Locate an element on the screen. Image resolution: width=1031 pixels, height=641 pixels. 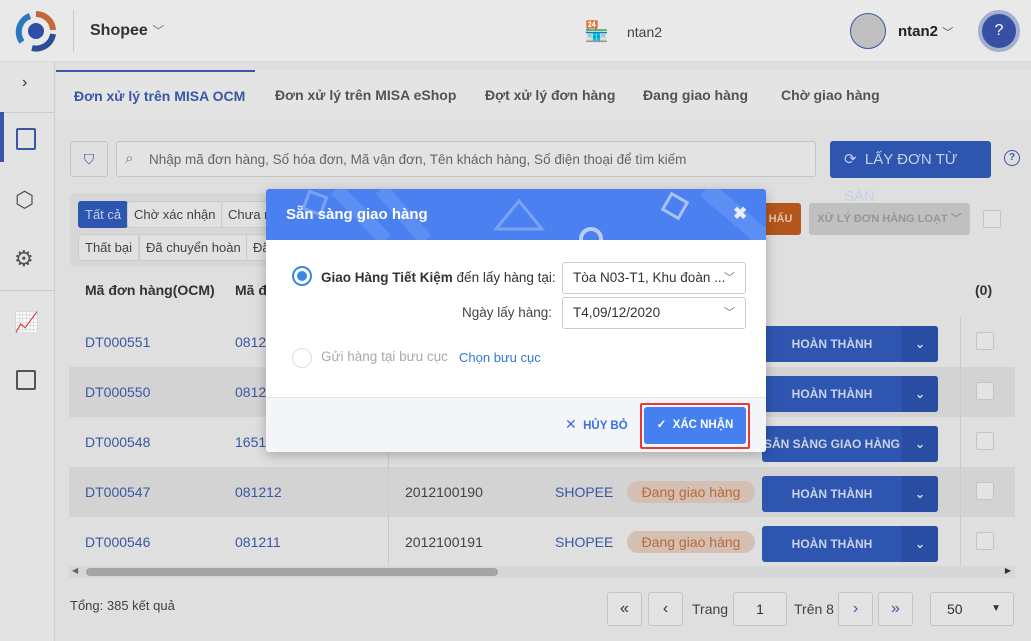
dialog-header: Sẵn sàng giao hàng ✖ is located at coordinates (516, 214).